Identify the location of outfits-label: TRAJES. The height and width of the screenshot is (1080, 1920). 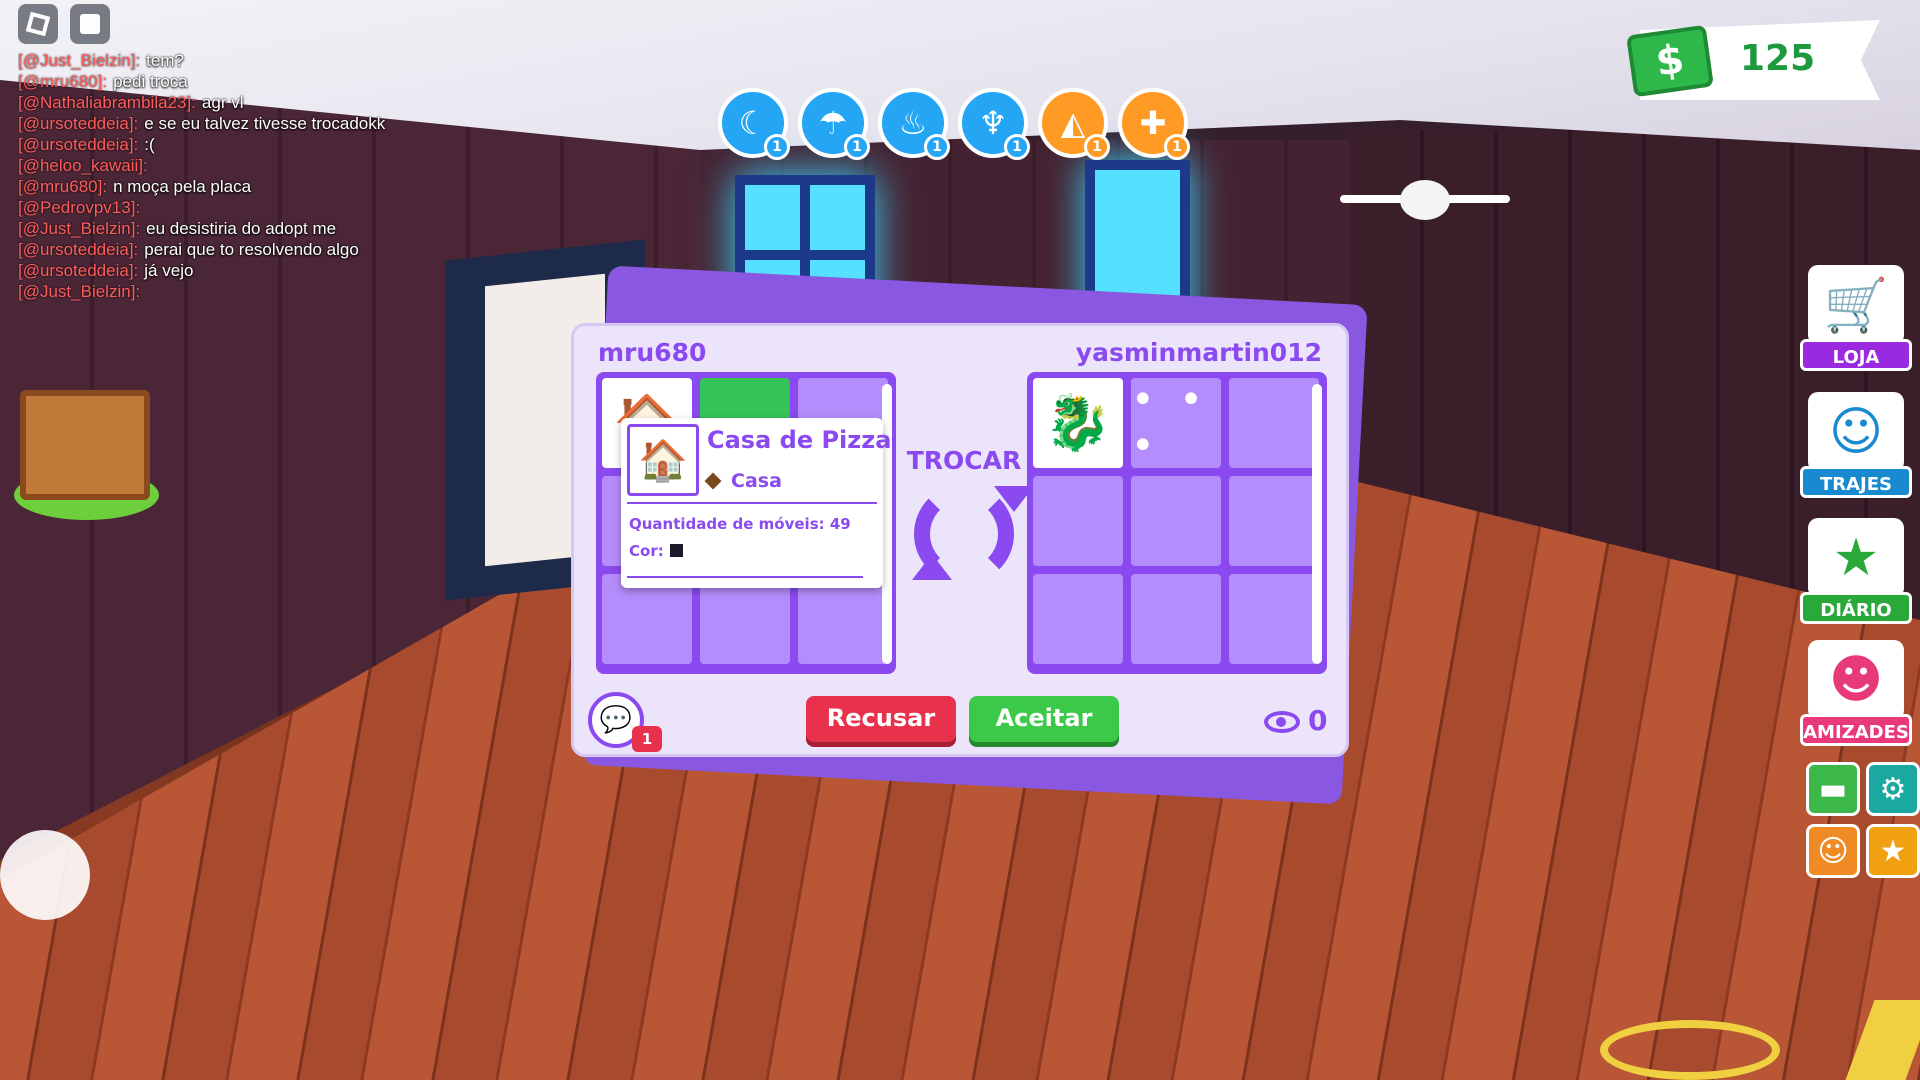
(1856, 482).